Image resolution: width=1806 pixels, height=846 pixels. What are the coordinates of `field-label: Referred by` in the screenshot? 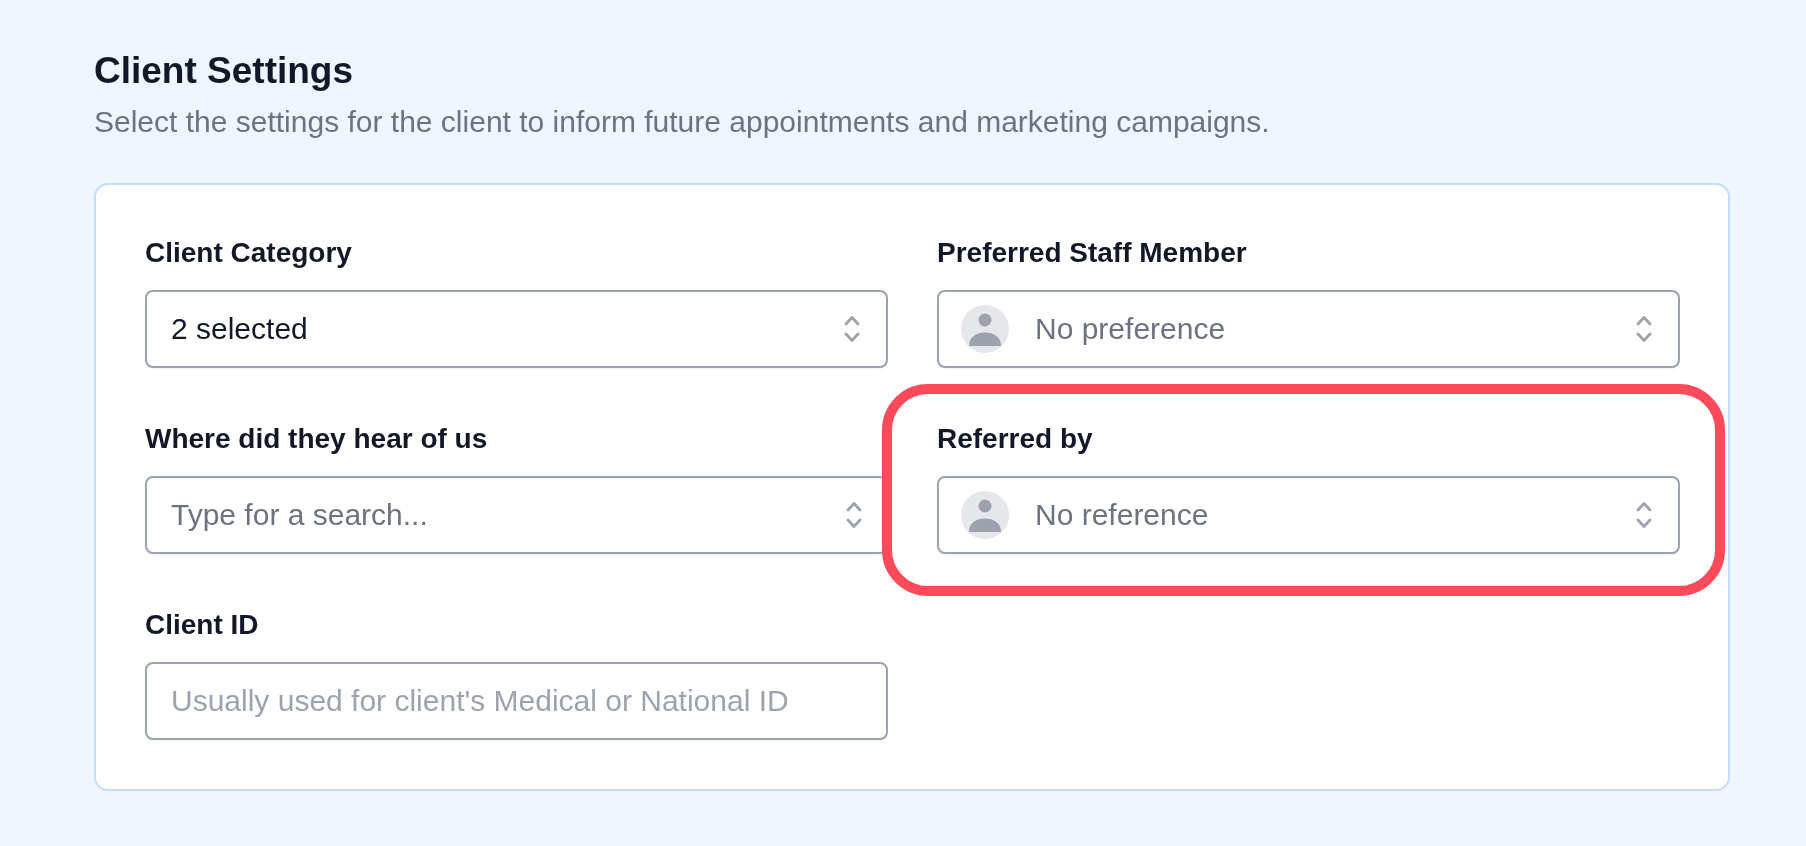 It's located at (1015, 439).